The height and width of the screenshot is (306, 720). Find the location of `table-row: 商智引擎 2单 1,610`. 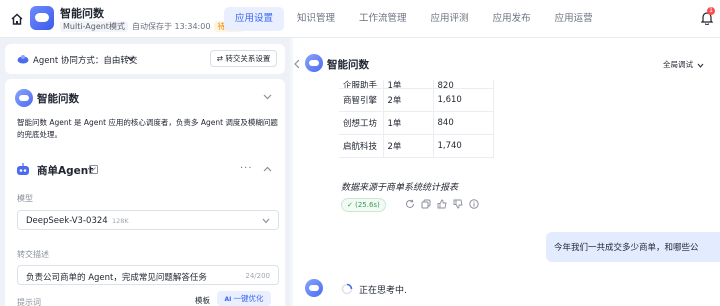

table-row: 商智引擎 2单 1,610 is located at coordinates (416, 100).